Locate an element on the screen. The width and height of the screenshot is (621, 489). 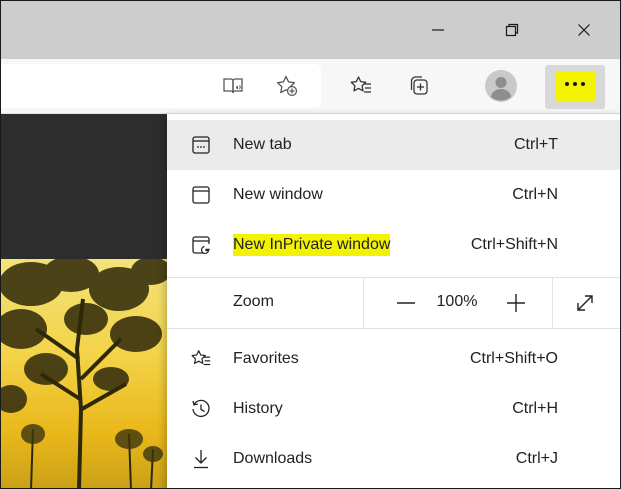
close-icon is located at coordinates (584, 30).